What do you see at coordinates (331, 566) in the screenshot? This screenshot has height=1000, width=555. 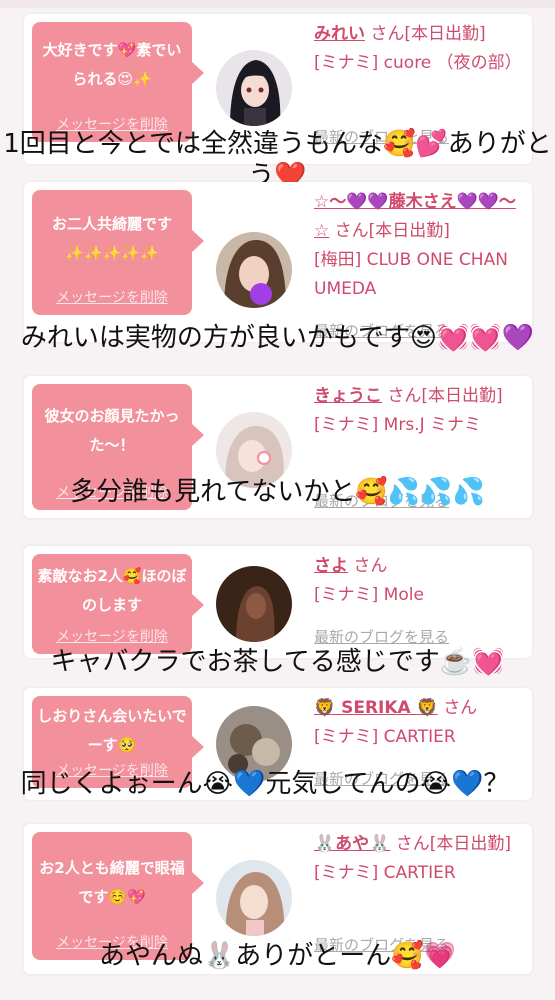 I see `cast-name-link: さよ` at bounding box center [331, 566].